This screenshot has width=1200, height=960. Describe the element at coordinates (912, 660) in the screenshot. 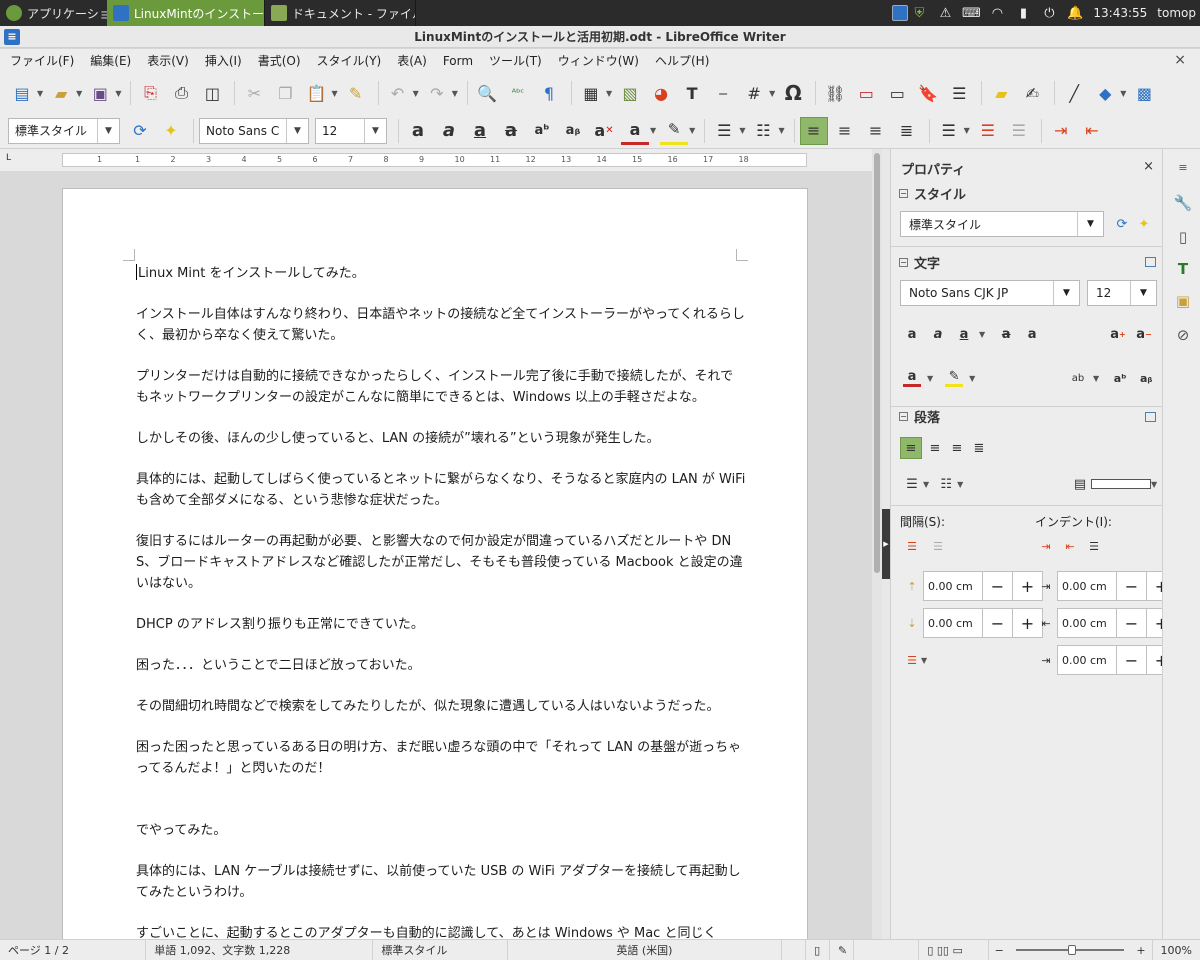

I see `line-spacing-icon: ☰` at that location.